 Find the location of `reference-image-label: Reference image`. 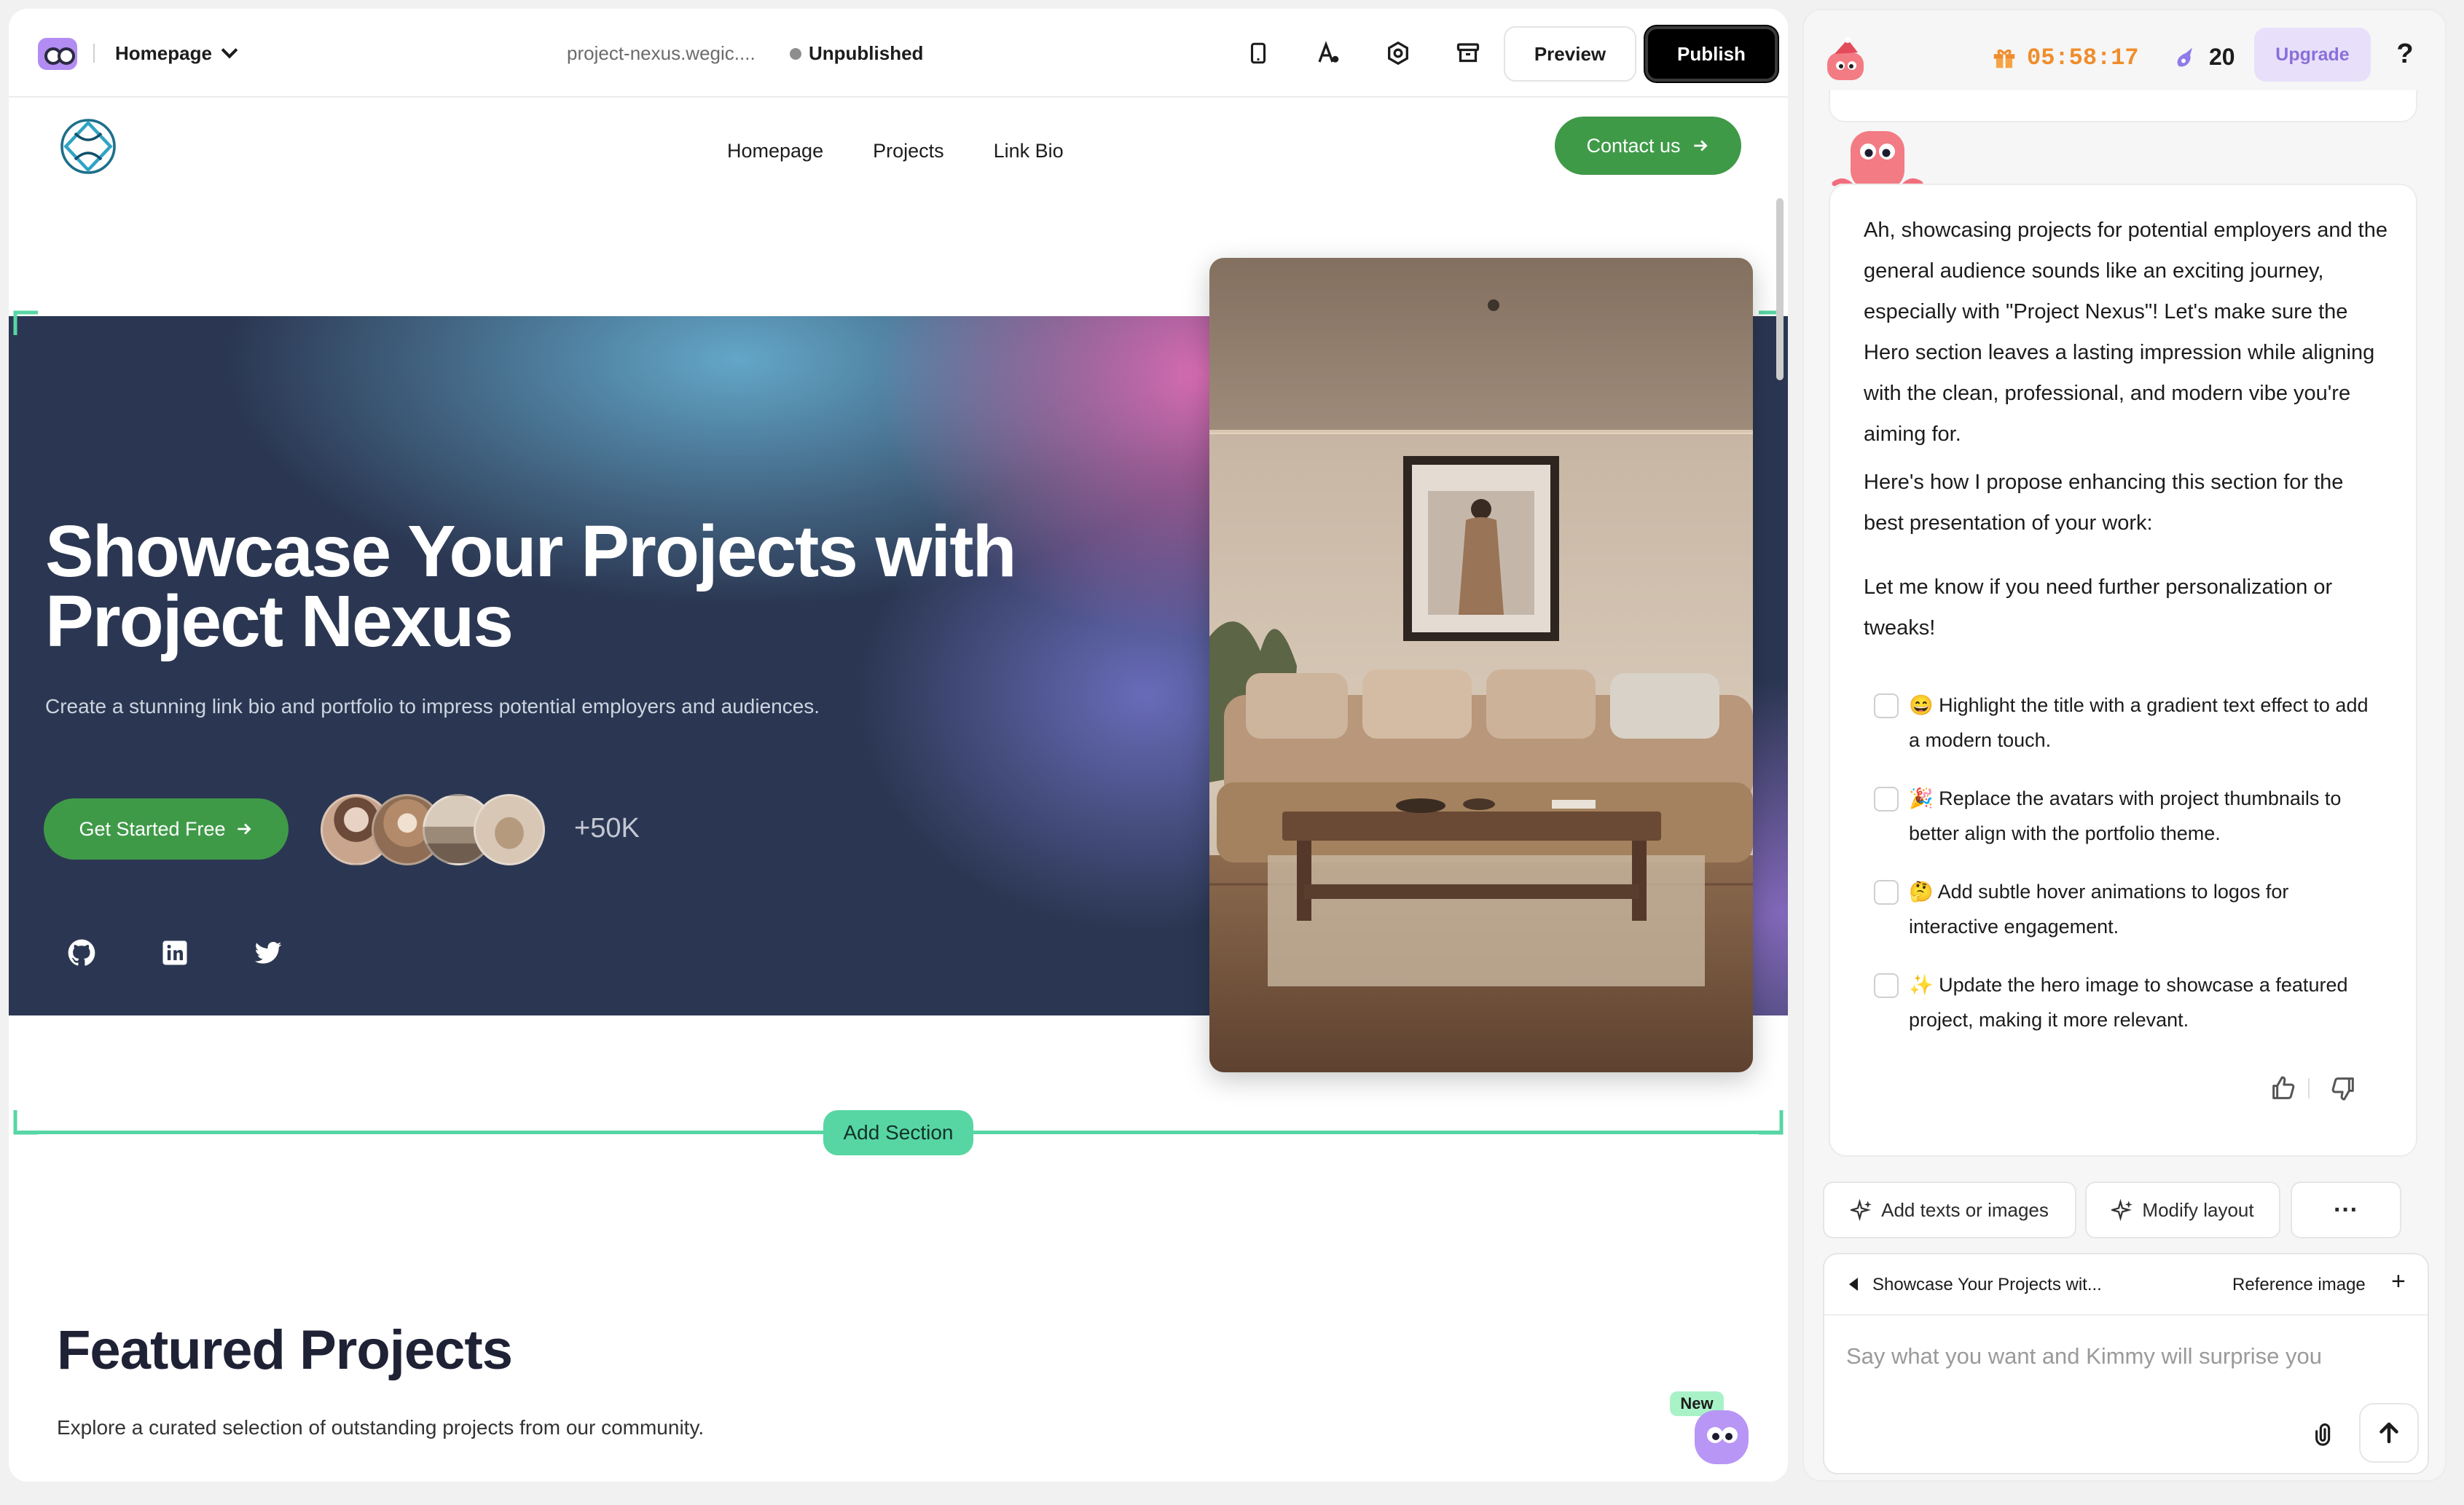

reference-image-label: Reference image is located at coordinates (2299, 1285).